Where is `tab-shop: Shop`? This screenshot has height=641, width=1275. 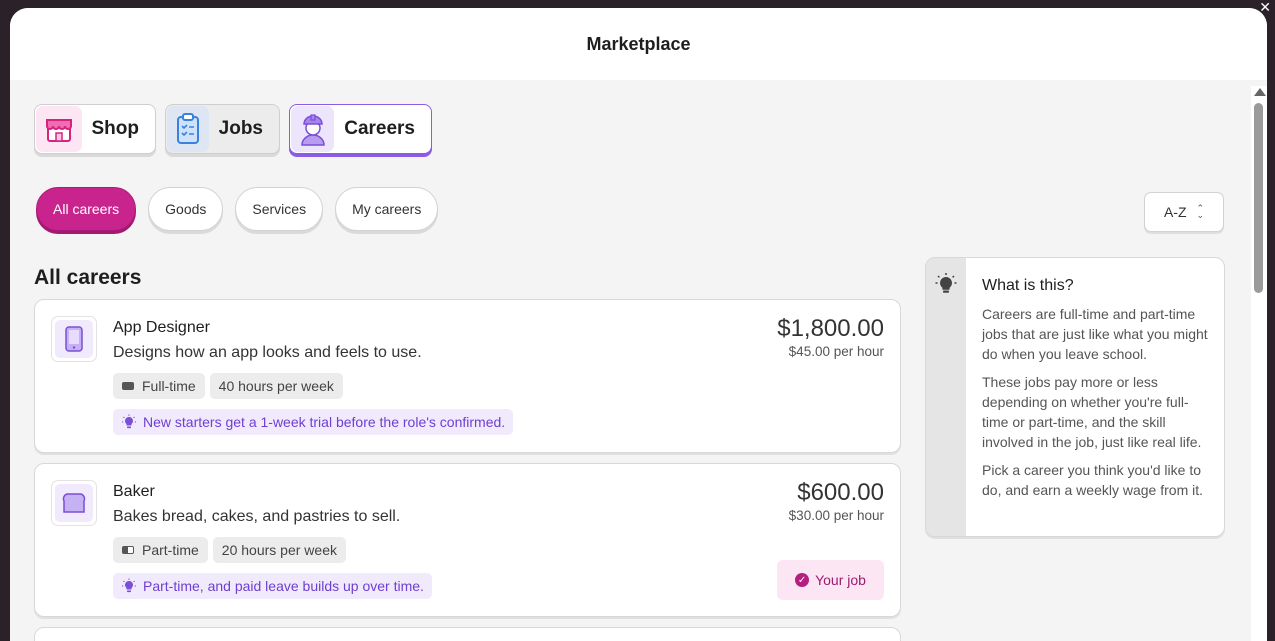 tab-shop: Shop is located at coordinates (95, 129).